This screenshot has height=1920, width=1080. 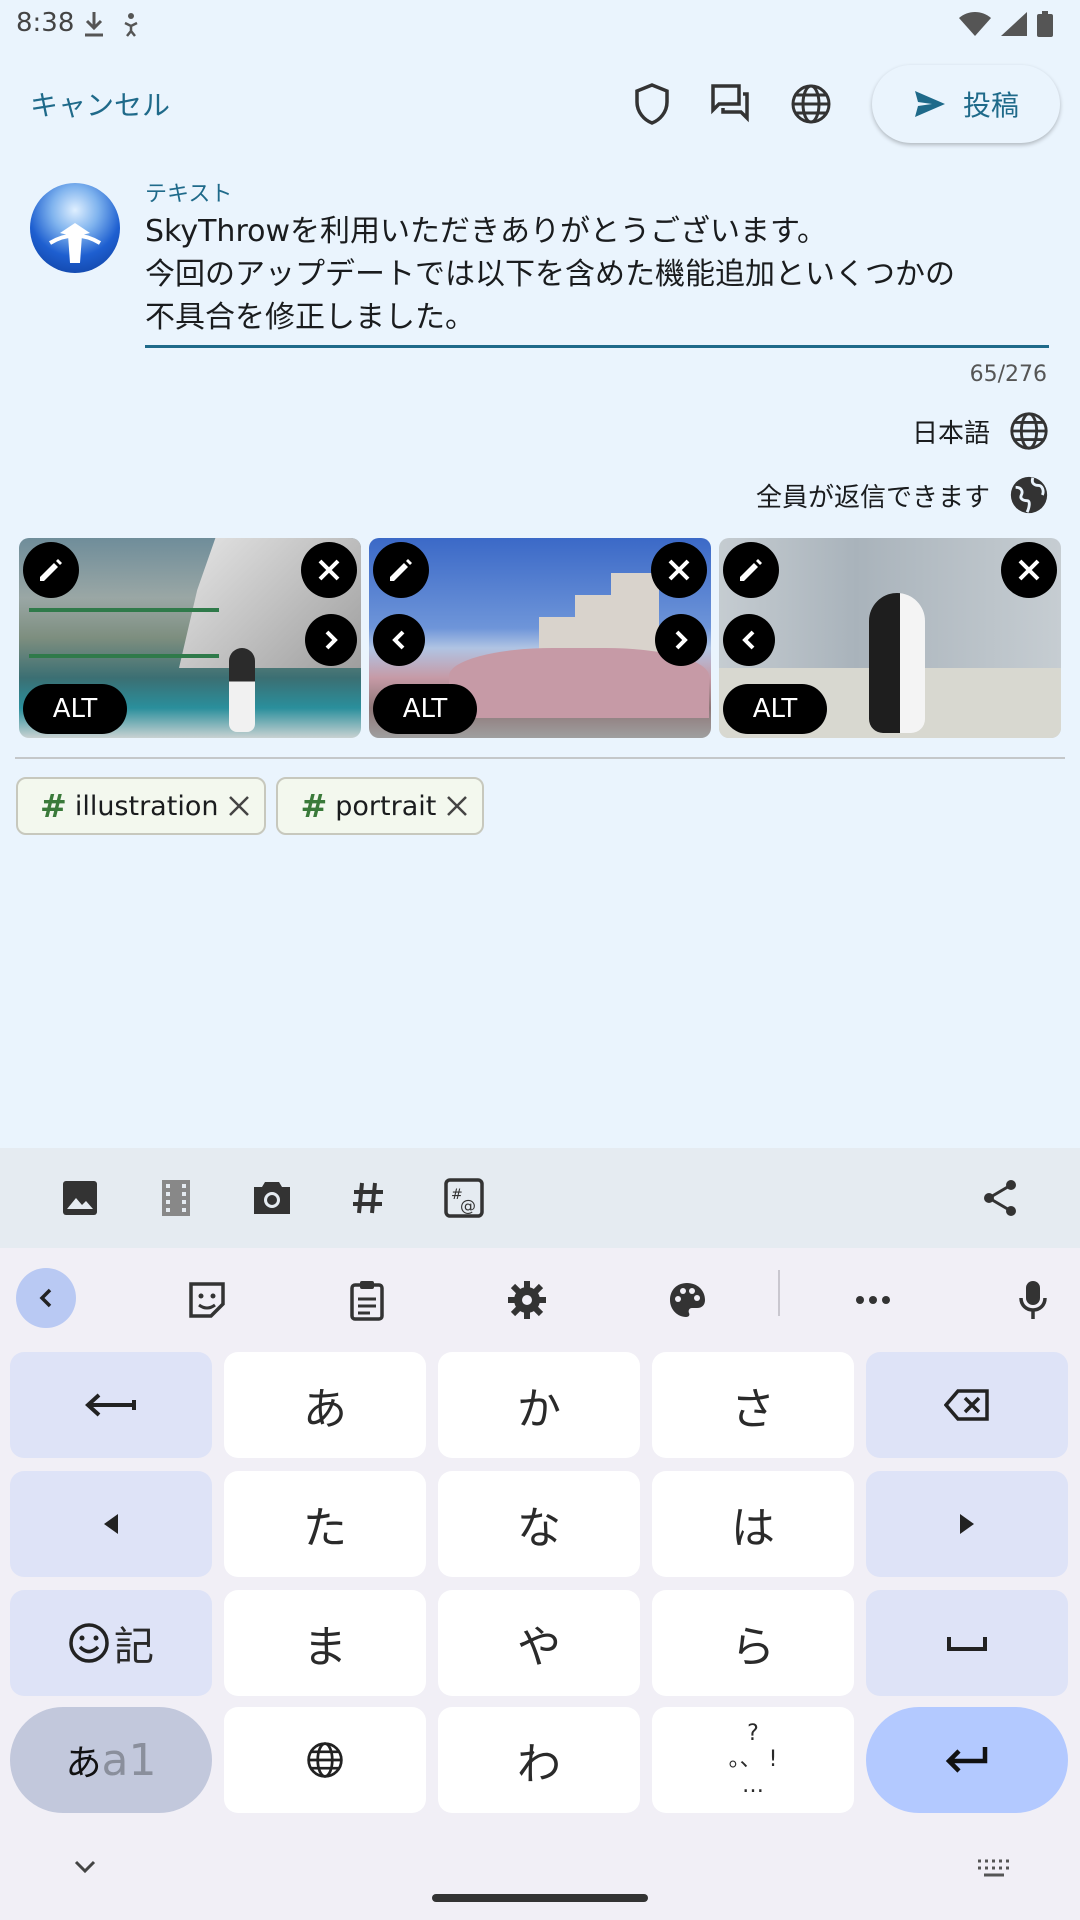 What do you see at coordinates (80, 1198) in the screenshot?
I see `image-icon` at bounding box center [80, 1198].